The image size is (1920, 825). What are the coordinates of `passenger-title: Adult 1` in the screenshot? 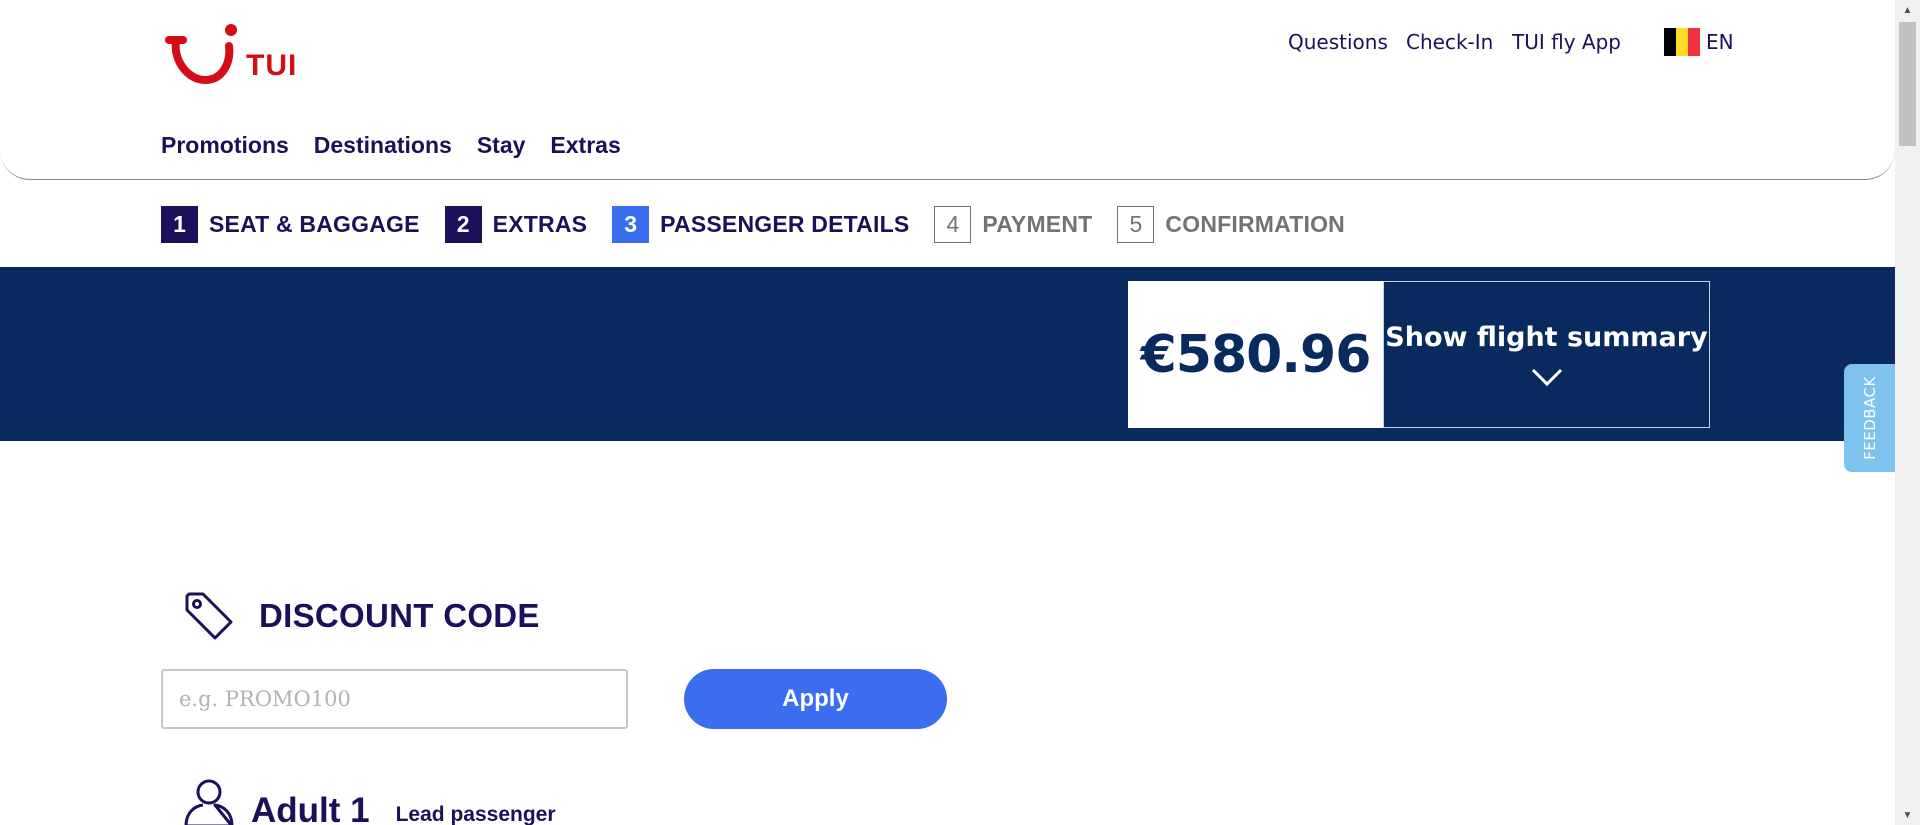 It's located at (310, 808).